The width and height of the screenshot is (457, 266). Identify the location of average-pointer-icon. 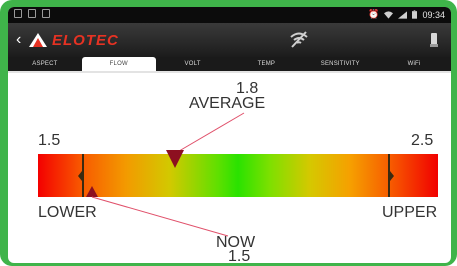
(175, 159).